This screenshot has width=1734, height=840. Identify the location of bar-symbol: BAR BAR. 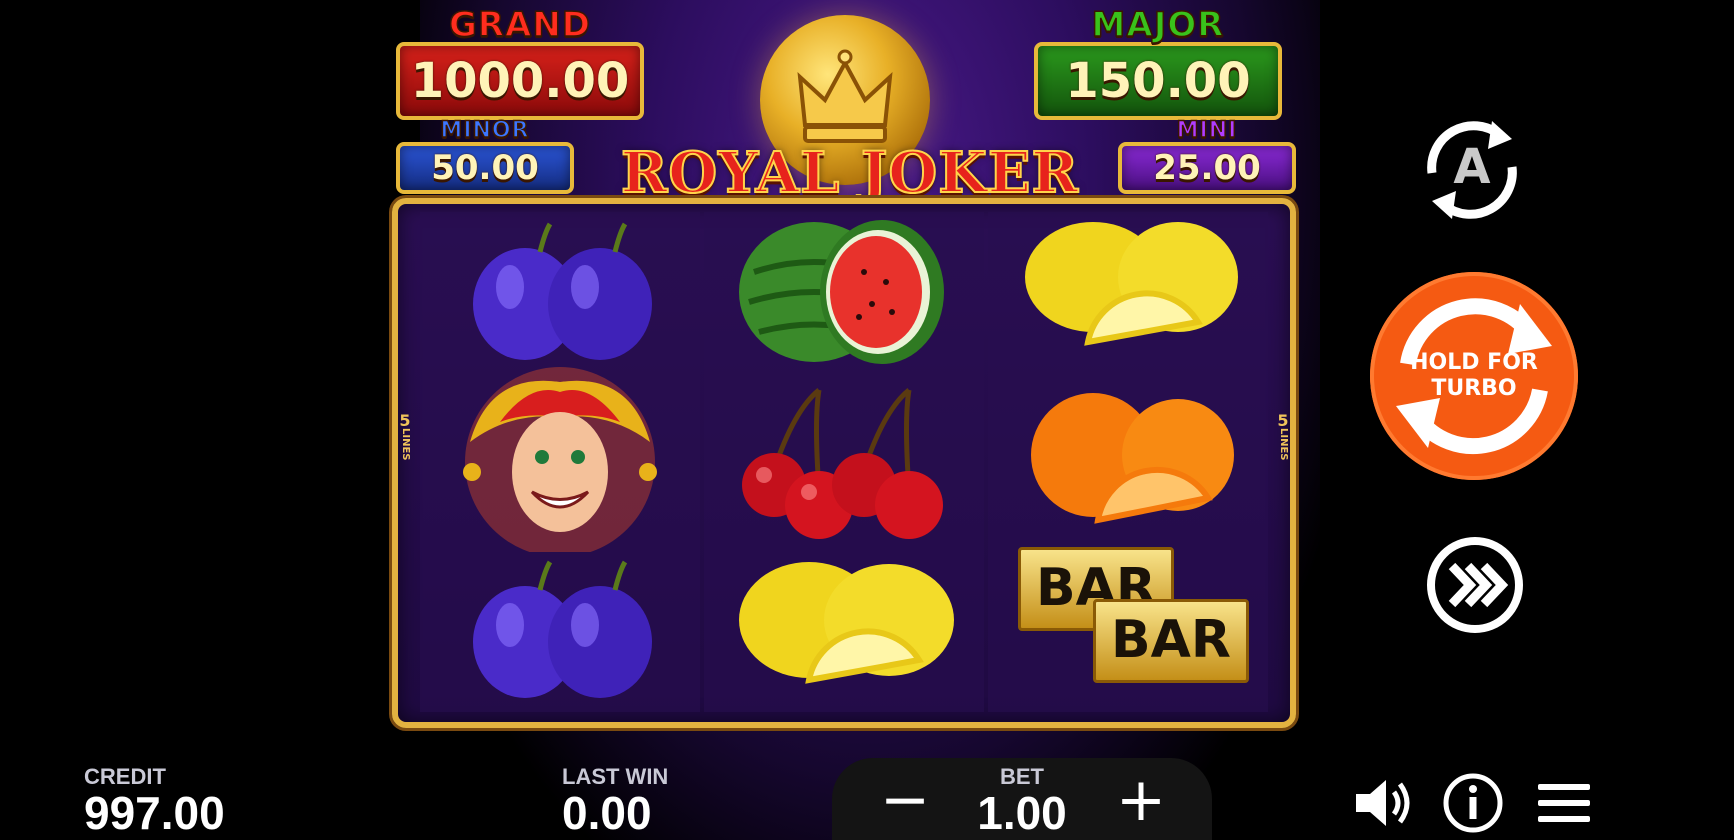
(1128, 627).